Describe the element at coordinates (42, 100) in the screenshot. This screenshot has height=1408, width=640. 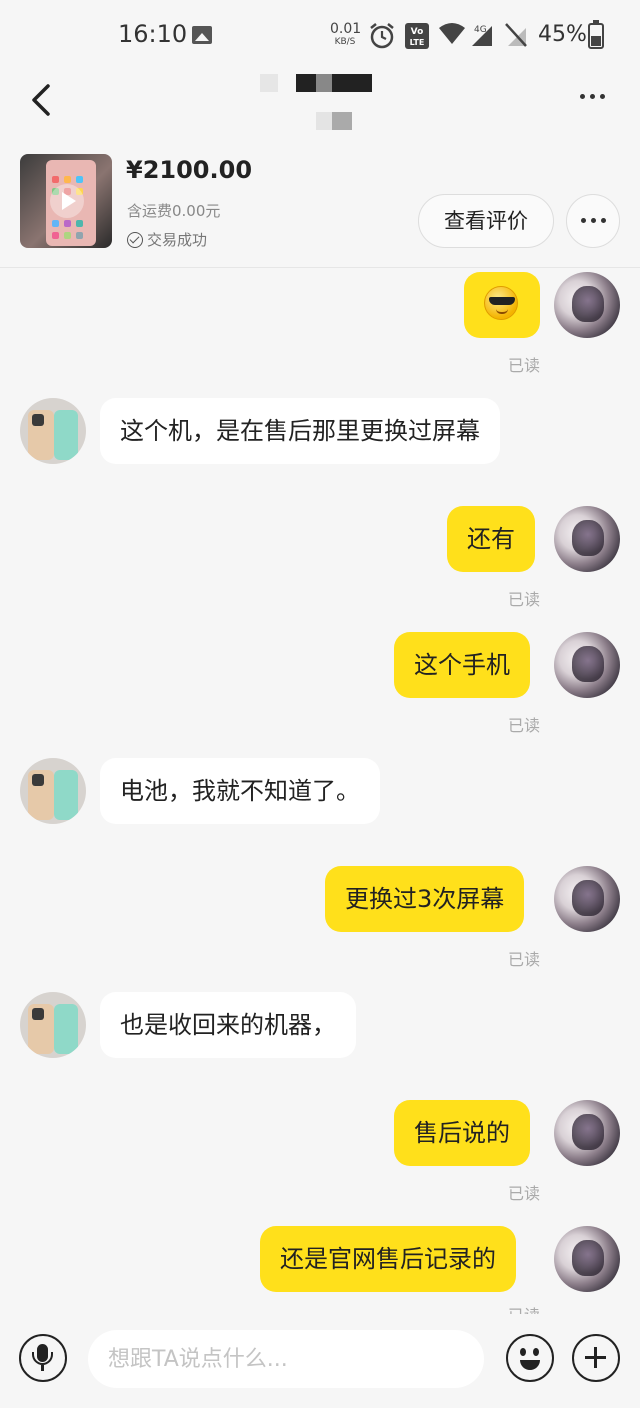
I see `back-arrow-icon` at that location.